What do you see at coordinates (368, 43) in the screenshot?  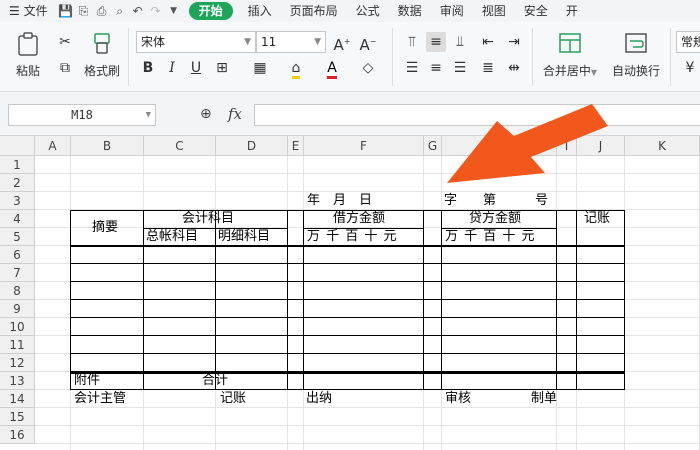 I see `decrease-font-icon: A−` at bounding box center [368, 43].